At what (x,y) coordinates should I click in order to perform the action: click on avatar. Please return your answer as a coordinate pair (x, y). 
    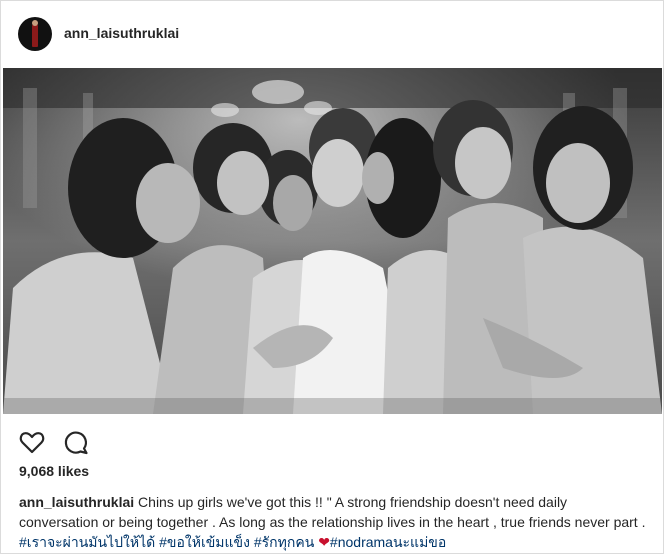
    Looking at the image, I should click on (35, 34).